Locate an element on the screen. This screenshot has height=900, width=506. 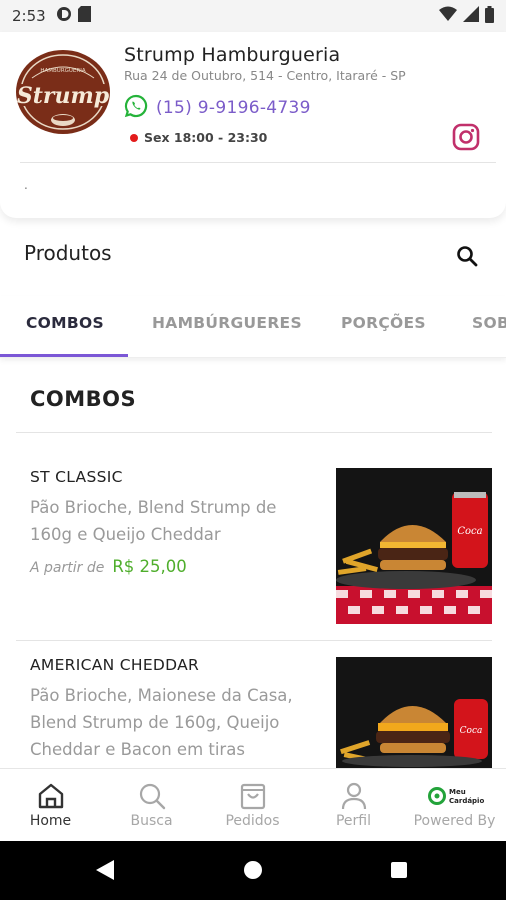
svg-text: HAMBURGUERIA is located at coordinates (62, 71).